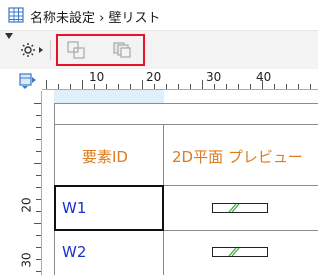 The image size is (320, 275). What do you see at coordinates (95, 18) in the screenshot?
I see `window-title: 名称未設定 › 壁リスト` at bounding box center [95, 18].